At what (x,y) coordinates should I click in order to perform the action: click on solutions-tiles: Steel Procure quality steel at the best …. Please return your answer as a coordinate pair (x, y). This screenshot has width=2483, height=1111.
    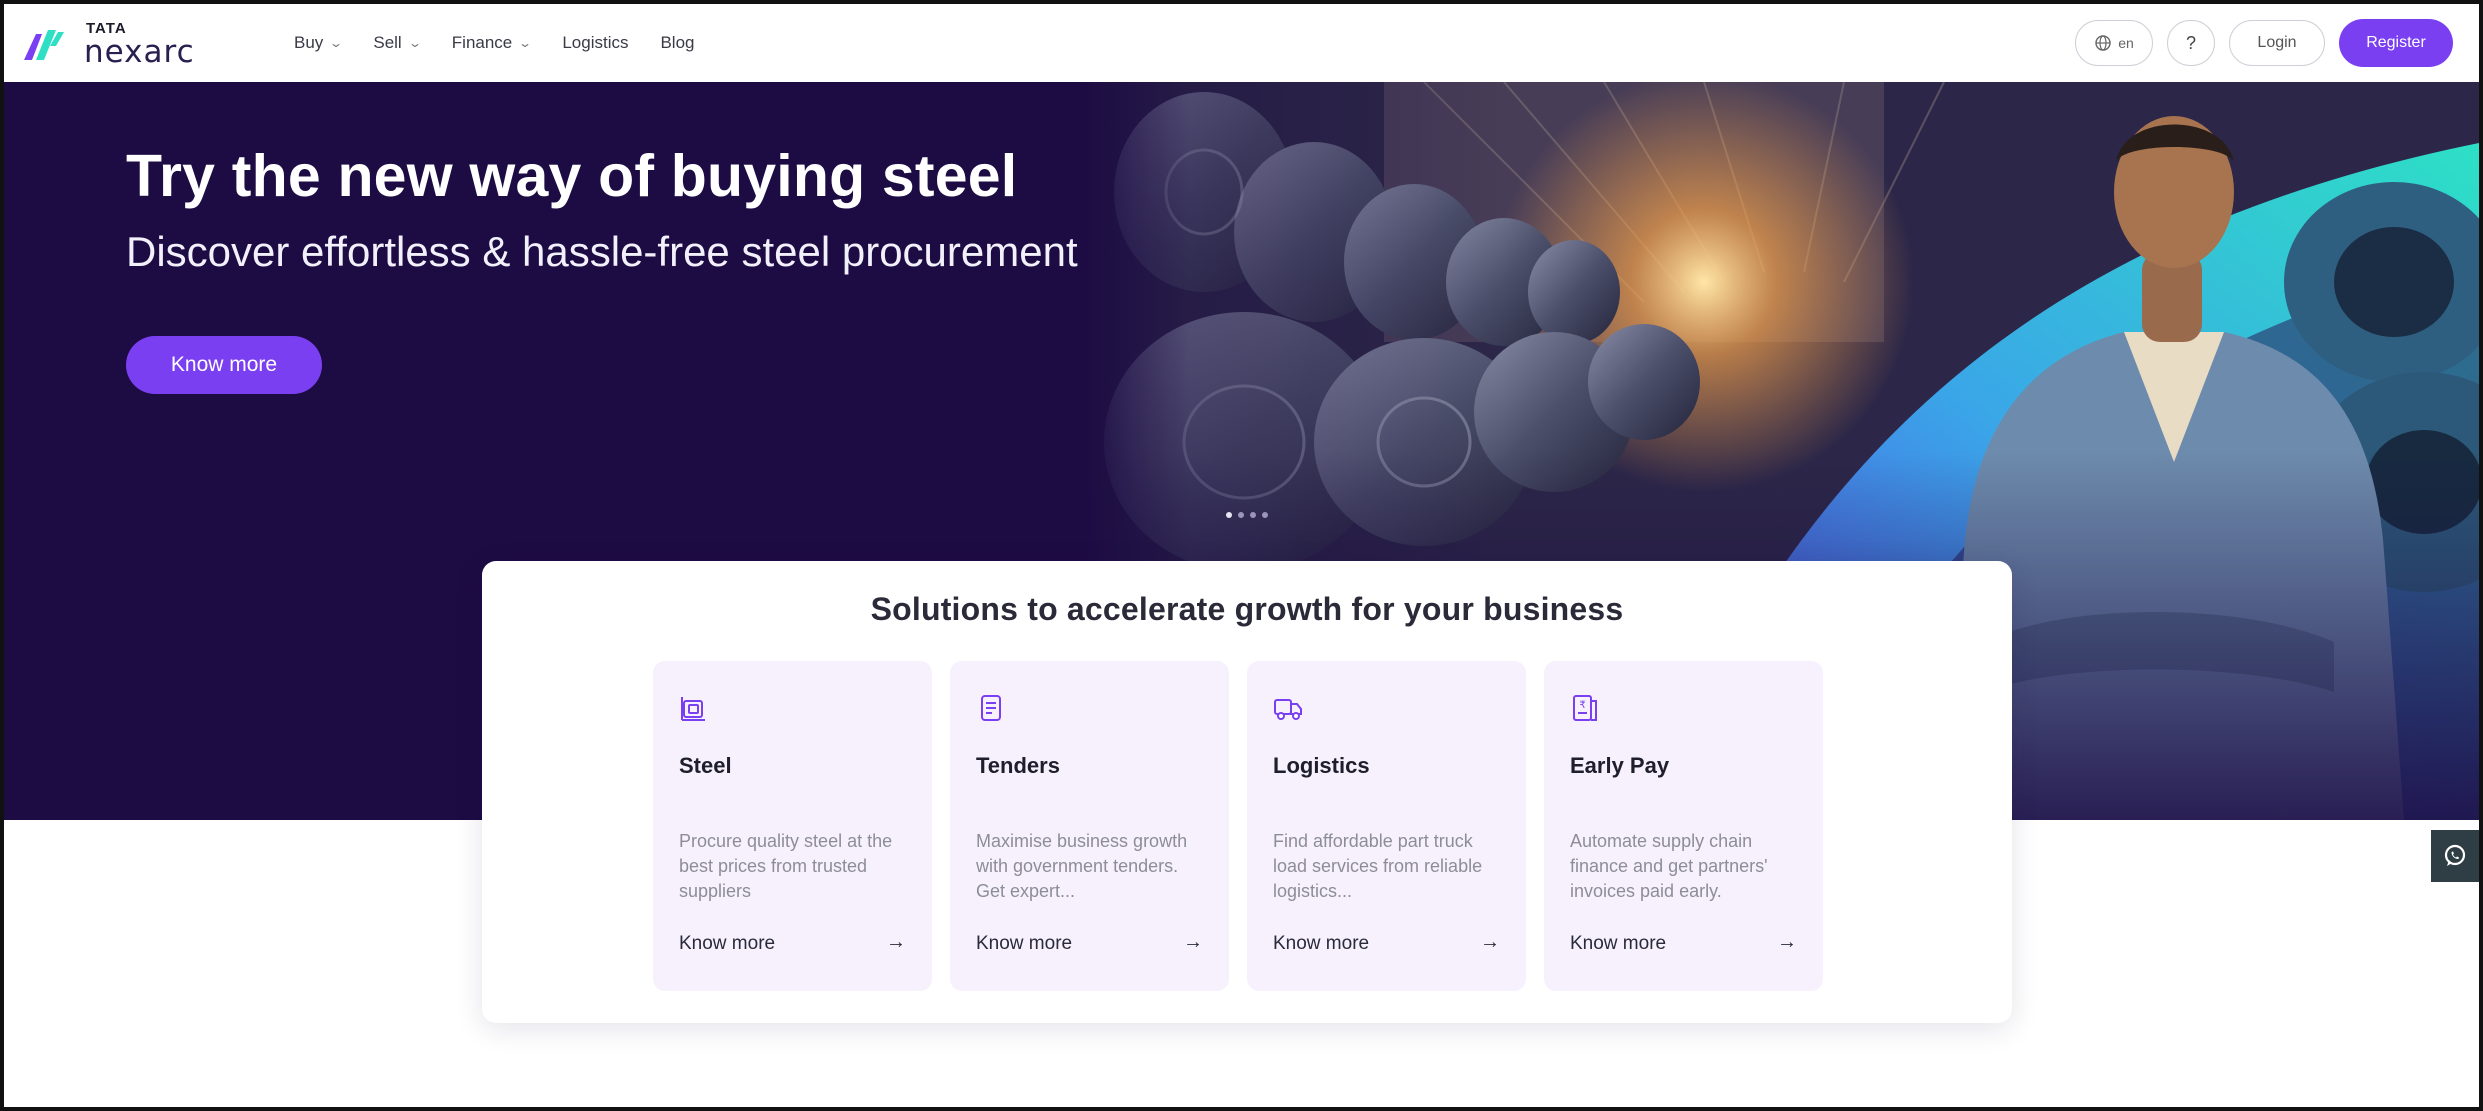
    Looking at the image, I should click on (1238, 826).